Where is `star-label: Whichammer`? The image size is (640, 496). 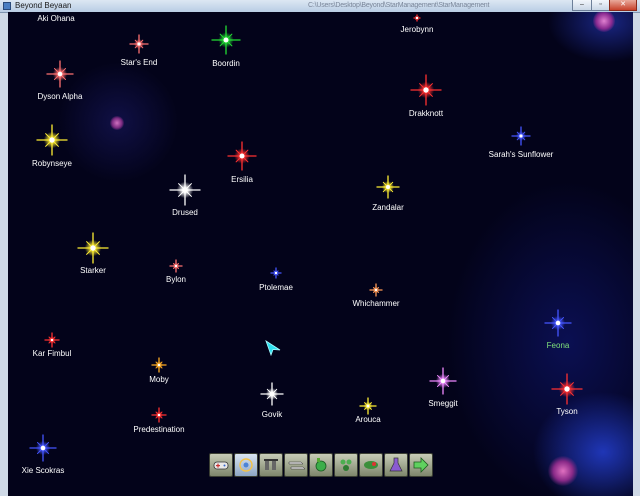 star-label: Whichammer is located at coordinates (376, 303).